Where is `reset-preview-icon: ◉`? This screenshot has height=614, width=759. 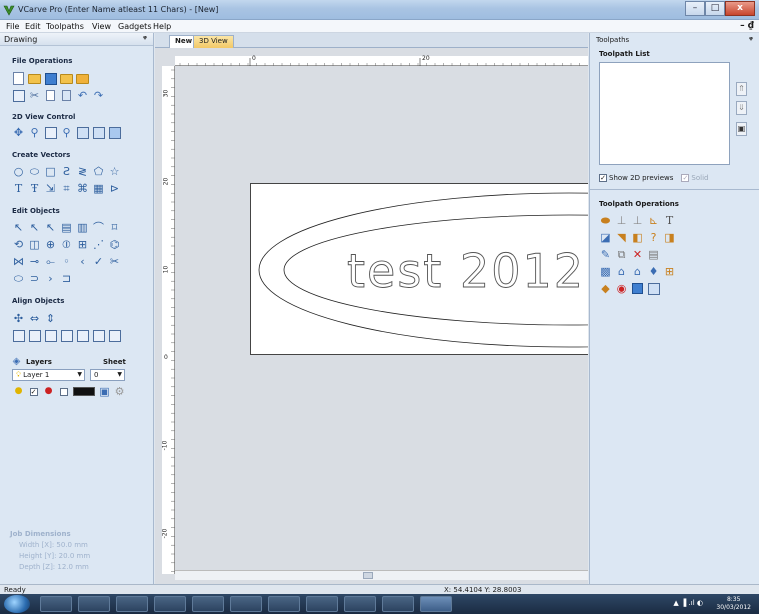 reset-preview-icon: ◉ is located at coordinates (621, 288).